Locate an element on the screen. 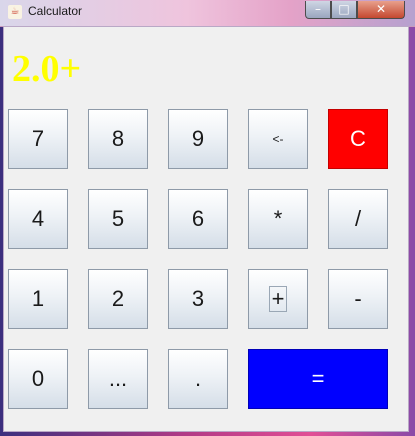 Image resolution: width=415 pixels, height=436 pixels. key-3: 3 is located at coordinates (198, 299).